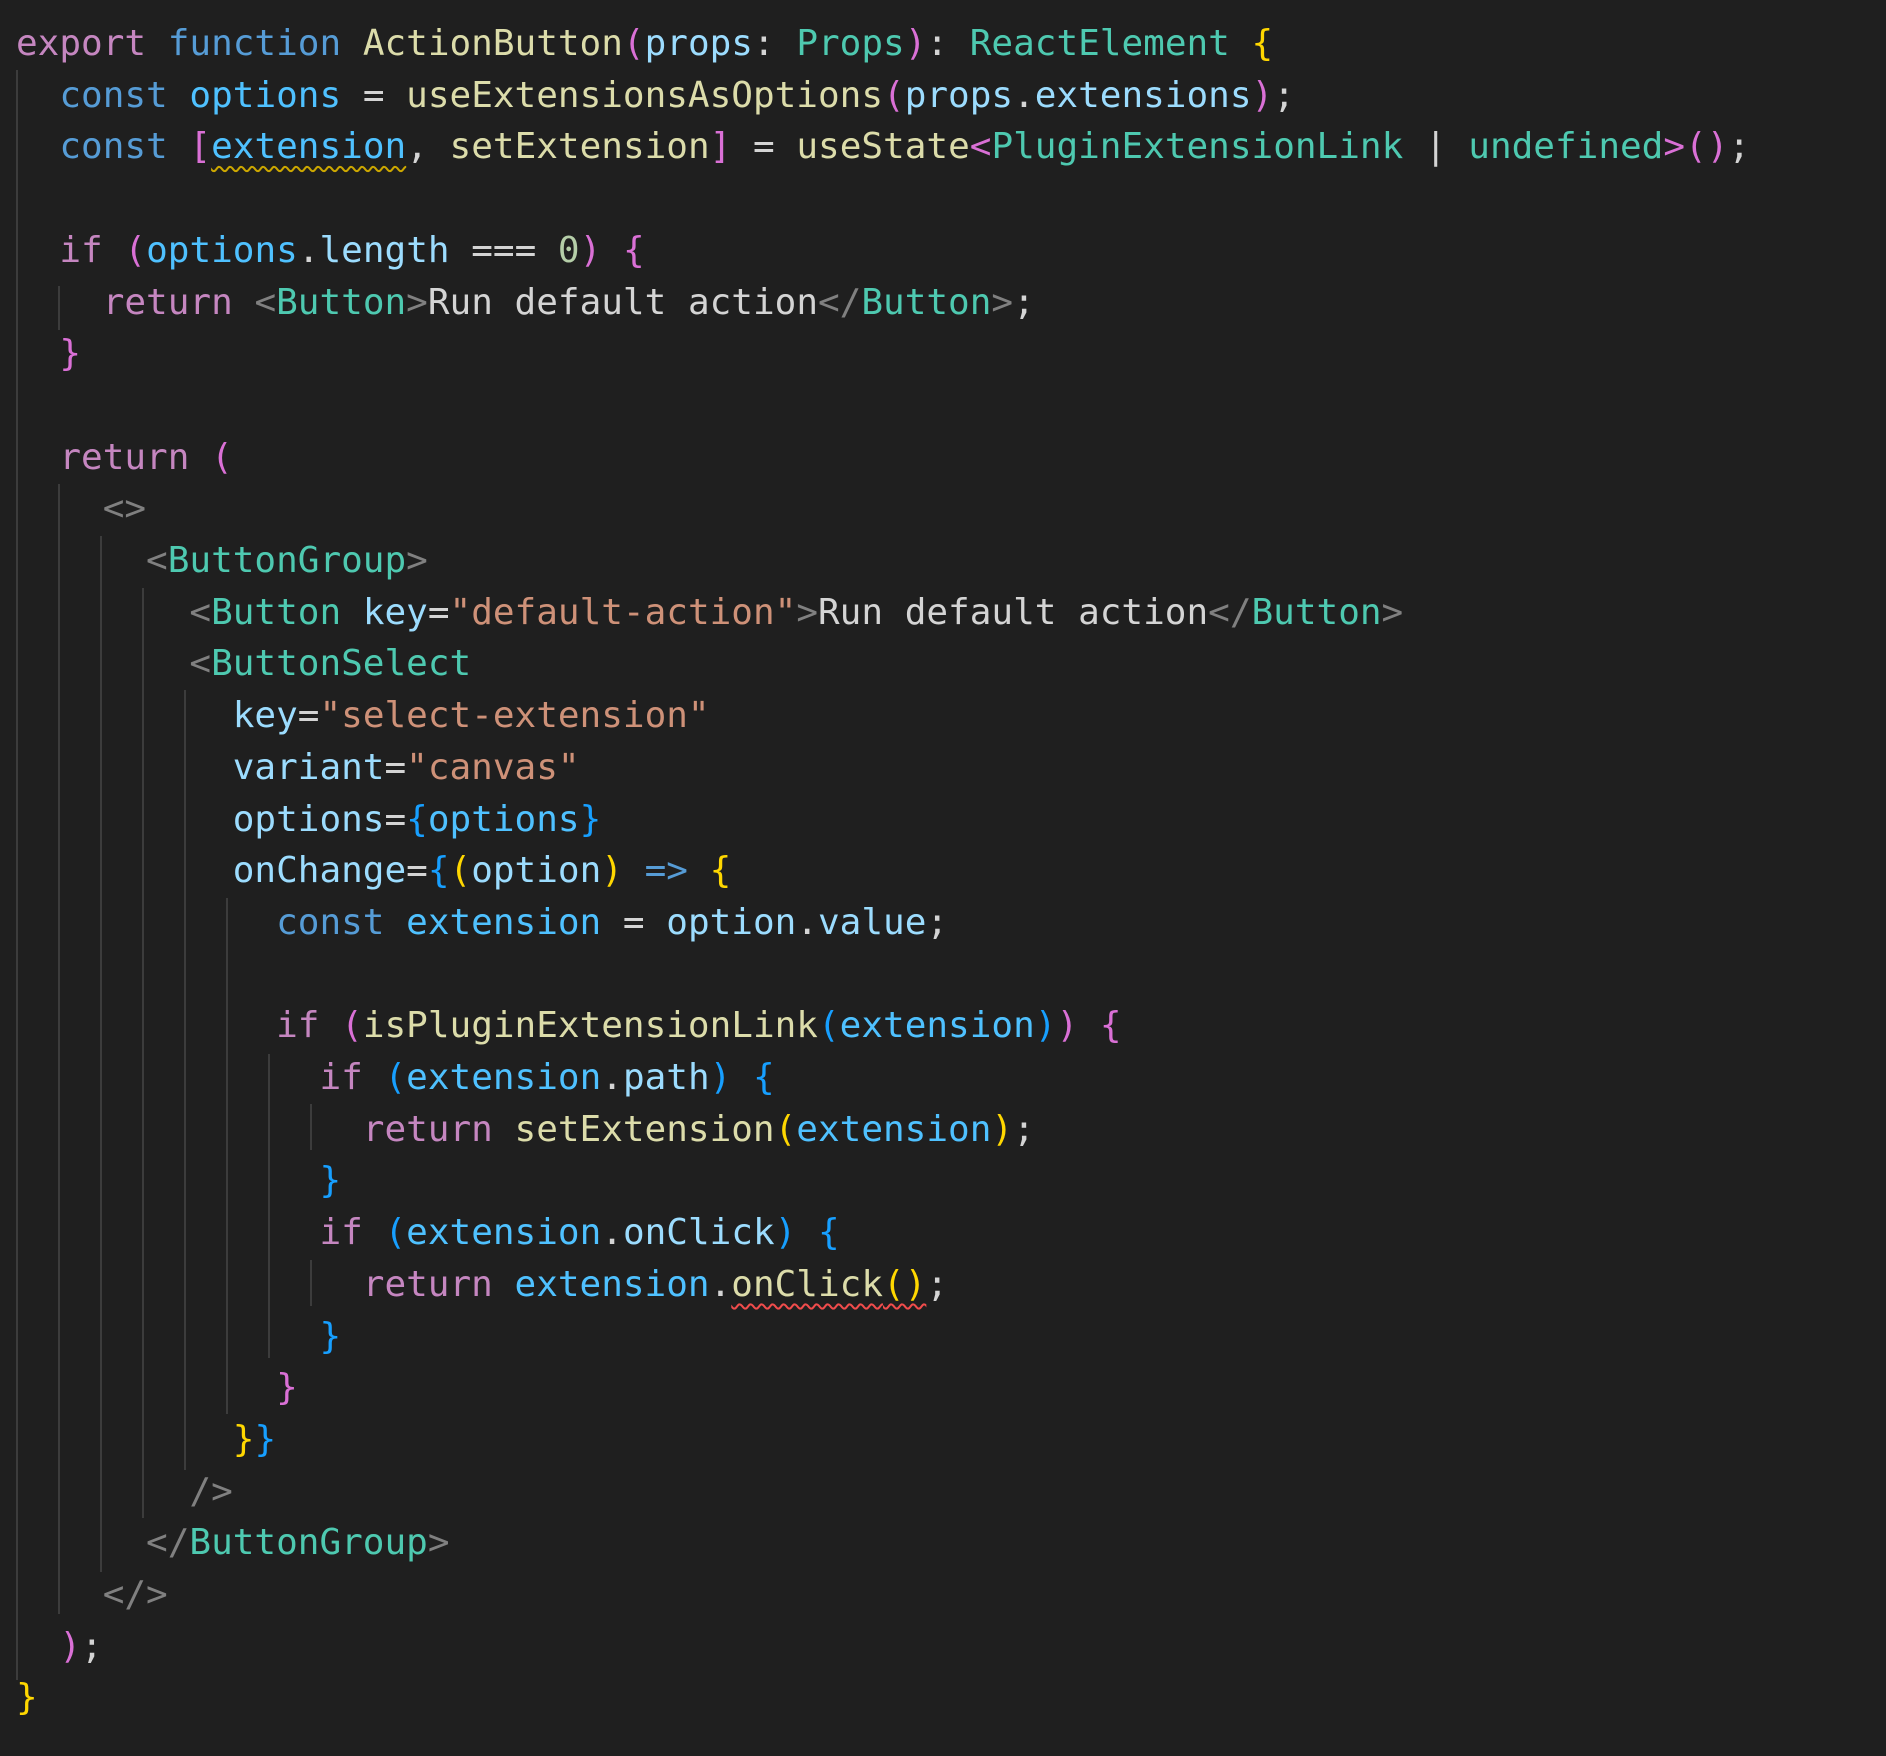  I want to click on code-token: option, so click(731, 922).